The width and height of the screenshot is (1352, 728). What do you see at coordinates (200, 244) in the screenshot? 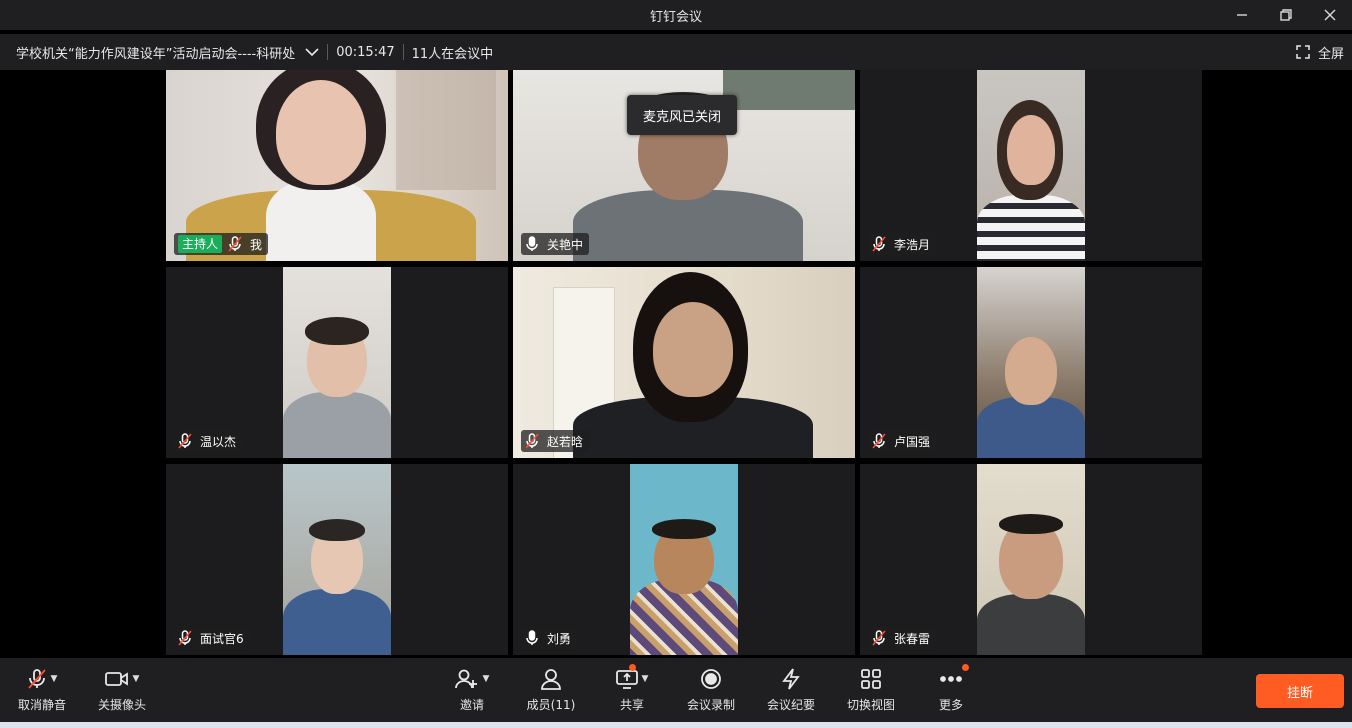
I see `host-badge: 主持人` at bounding box center [200, 244].